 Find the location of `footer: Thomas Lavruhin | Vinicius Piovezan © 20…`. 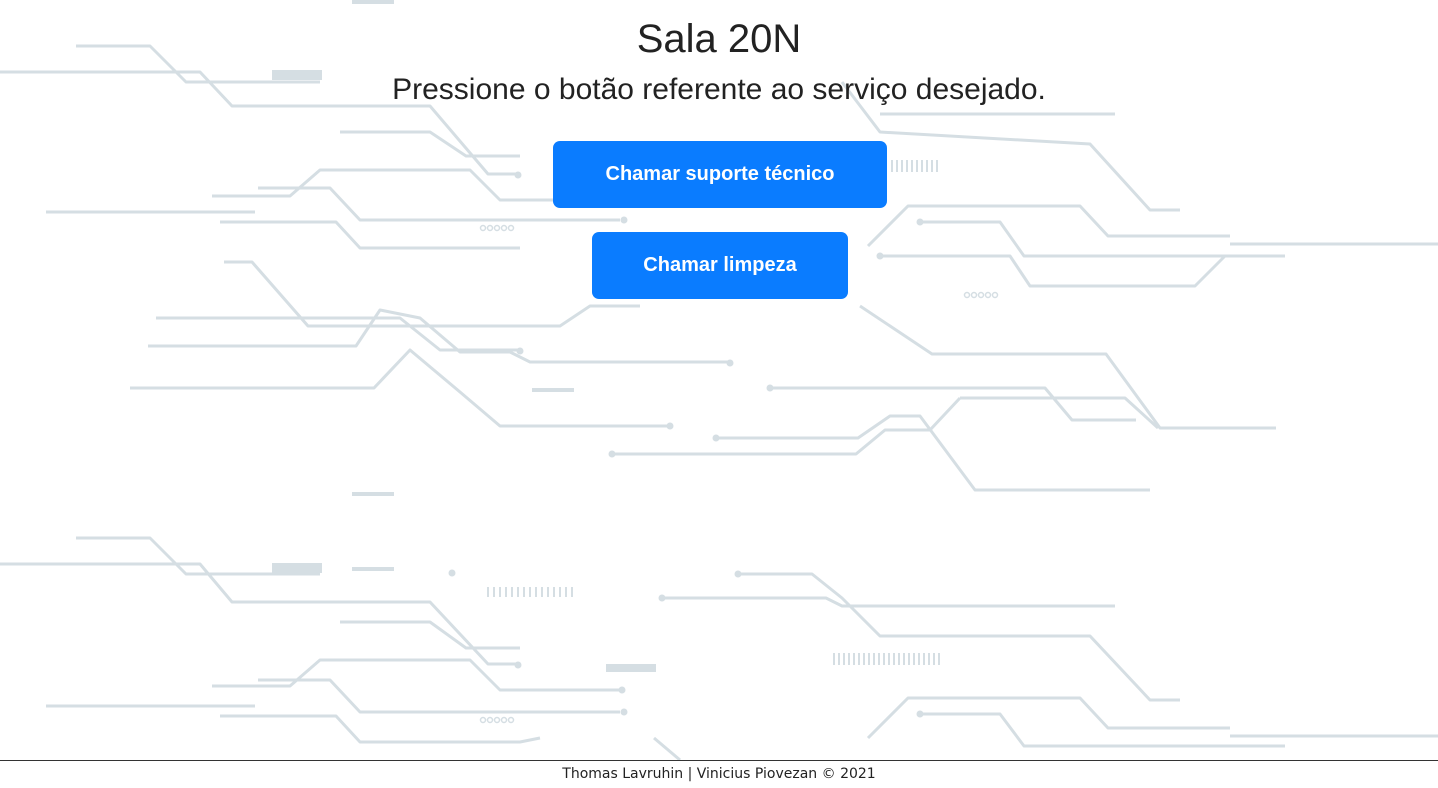

footer: Thomas Lavruhin | Vinicius Piovezan © 20… is located at coordinates (719, 774).